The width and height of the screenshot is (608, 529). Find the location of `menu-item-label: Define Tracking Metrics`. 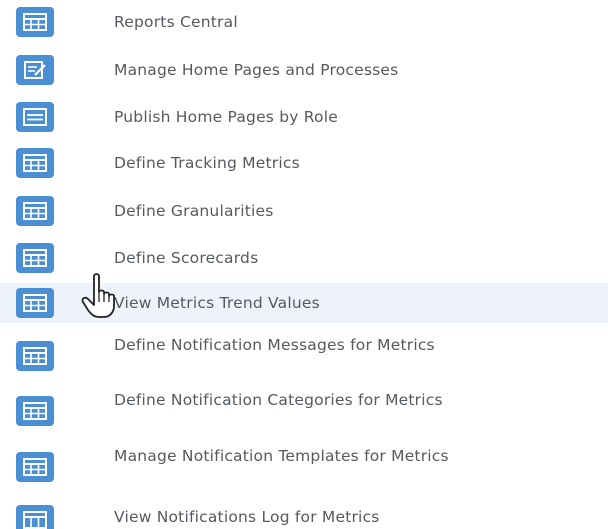

menu-item-label: Define Tracking Metrics is located at coordinates (207, 163).